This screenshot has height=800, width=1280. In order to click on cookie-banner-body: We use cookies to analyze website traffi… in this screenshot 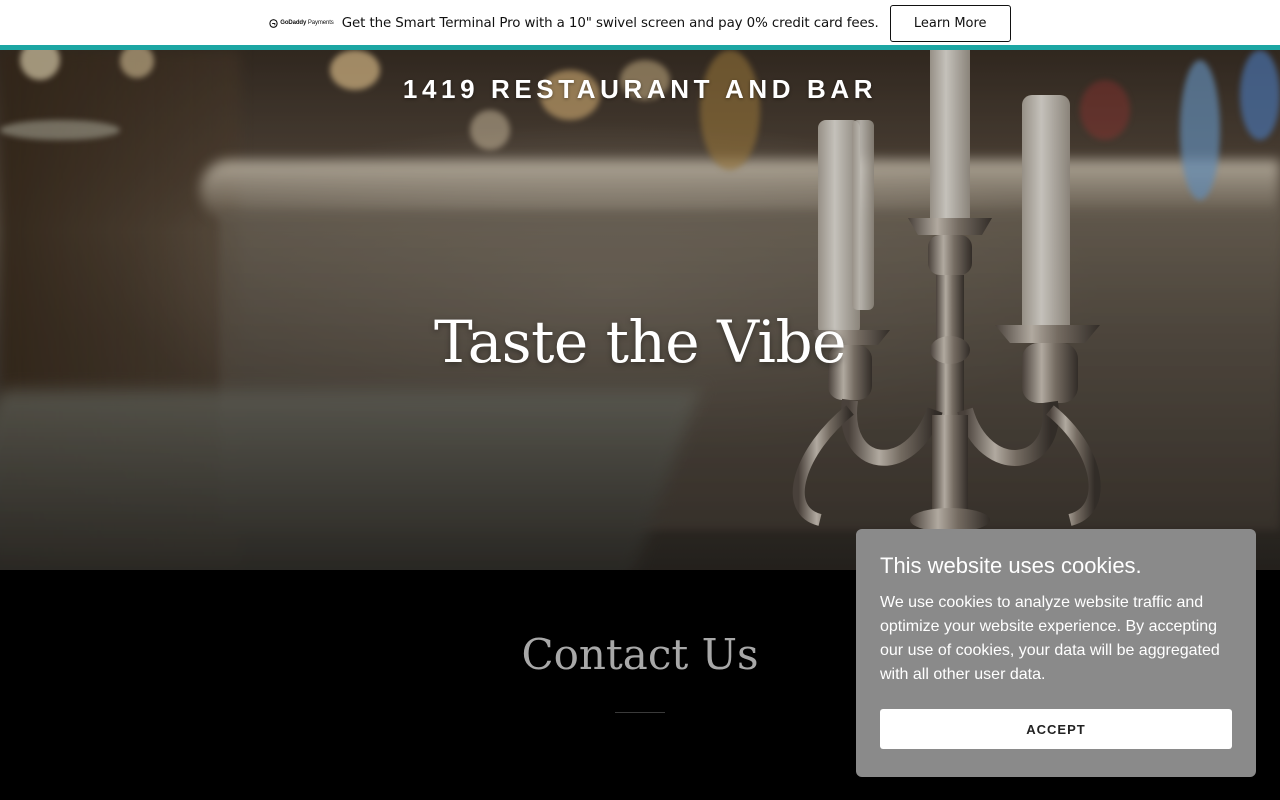, I will do `click(1050, 638)`.